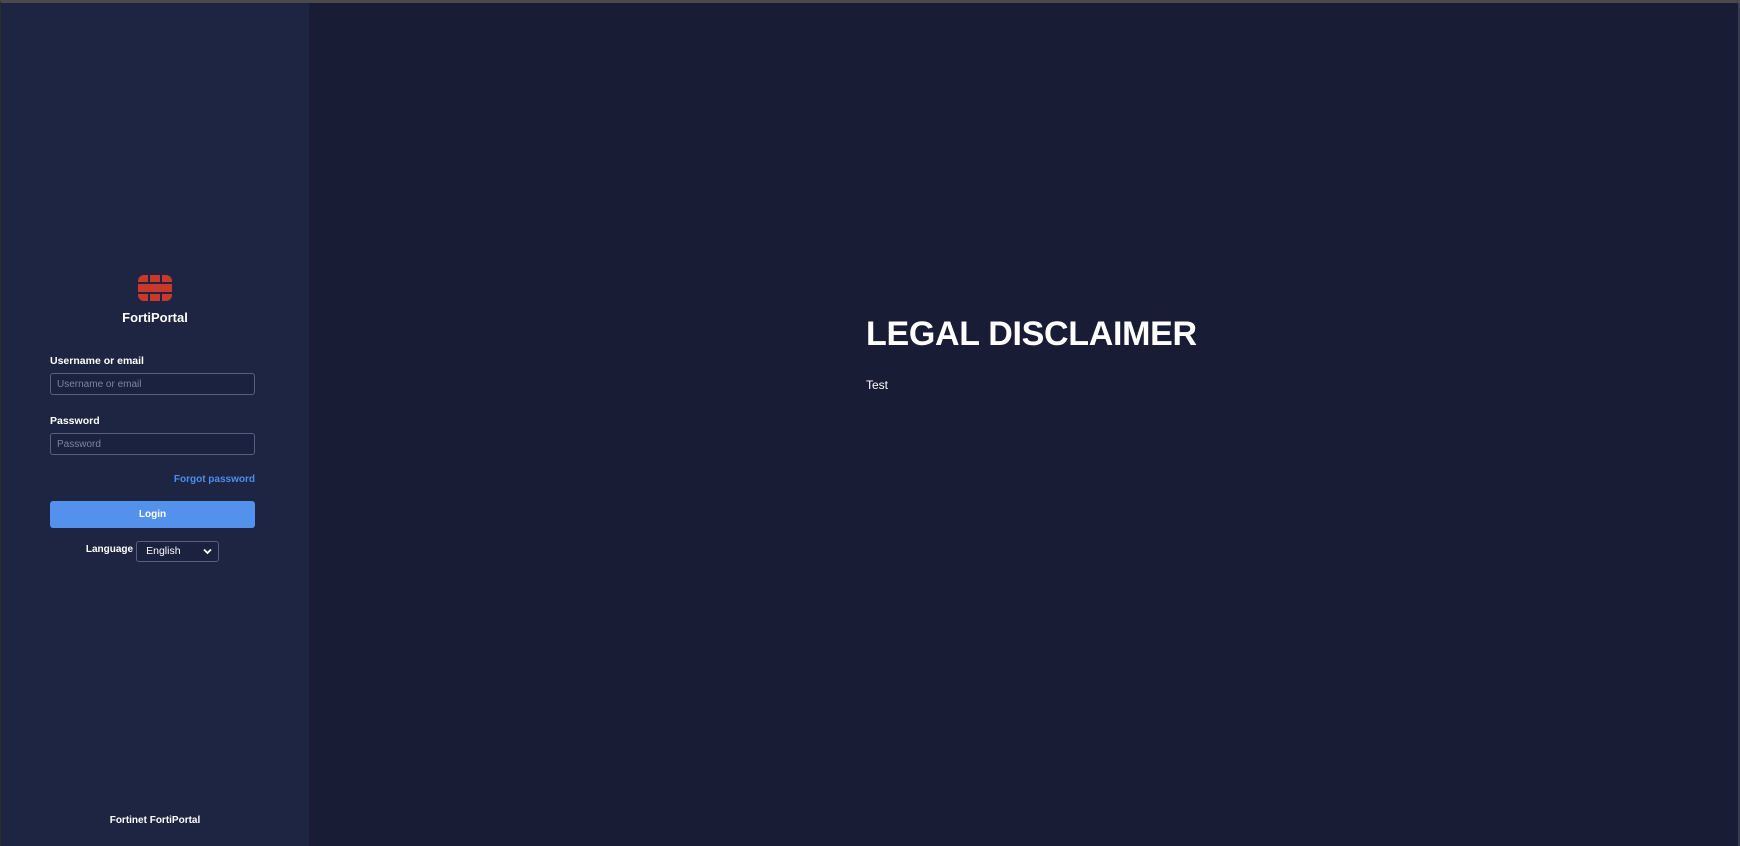  What do you see at coordinates (152, 444) in the screenshot?
I see `password-input` at bounding box center [152, 444].